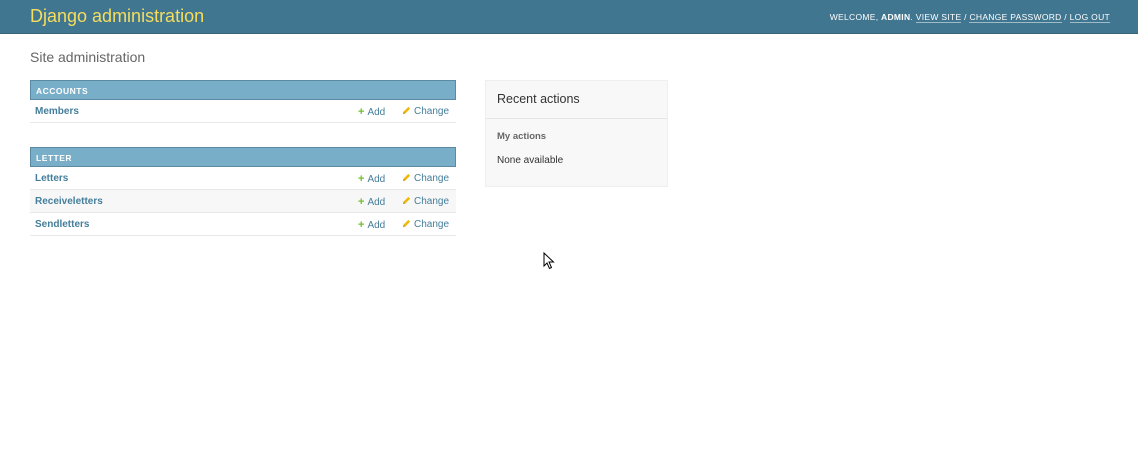  What do you see at coordinates (576, 118) in the screenshot?
I see `divider` at bounding box center [576, 118].